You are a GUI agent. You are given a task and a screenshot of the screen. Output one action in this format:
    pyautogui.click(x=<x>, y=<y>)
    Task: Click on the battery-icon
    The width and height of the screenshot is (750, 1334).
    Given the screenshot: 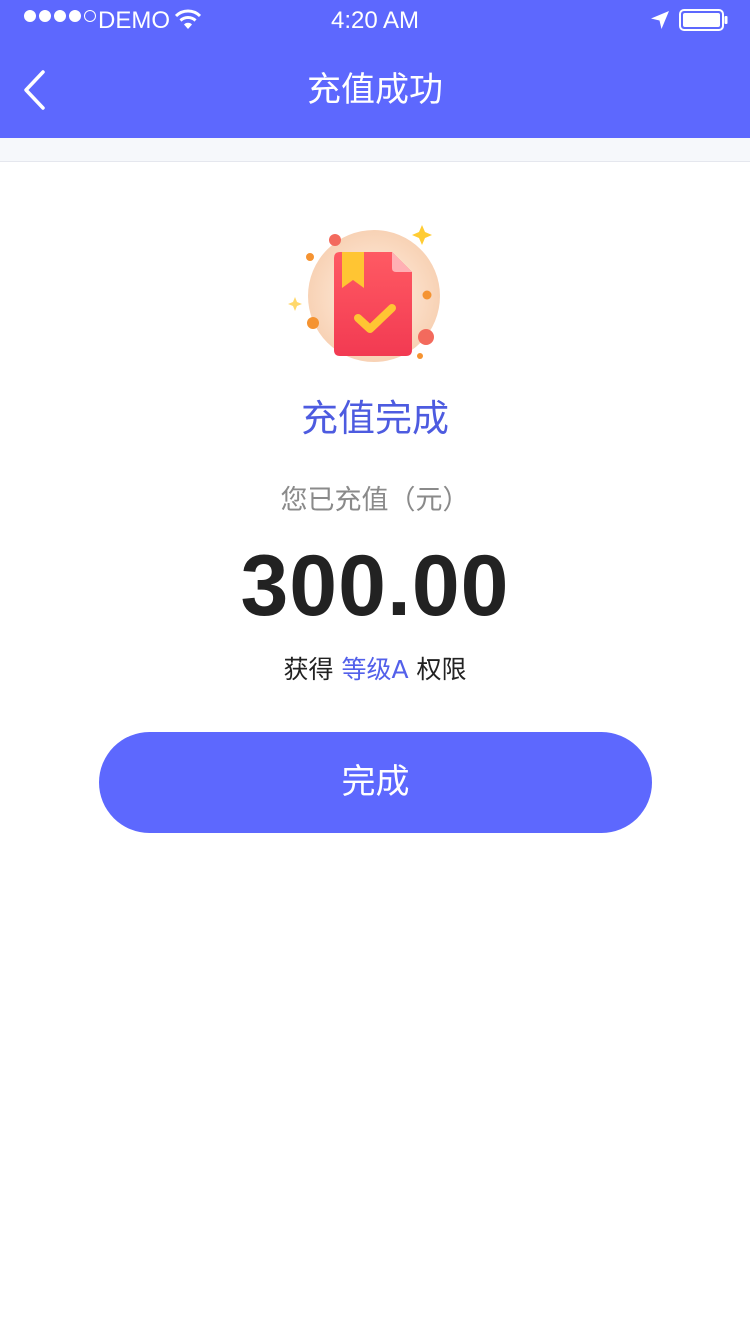 What is the action you would take?
    pyautogui.click(x=703, y=20)
    